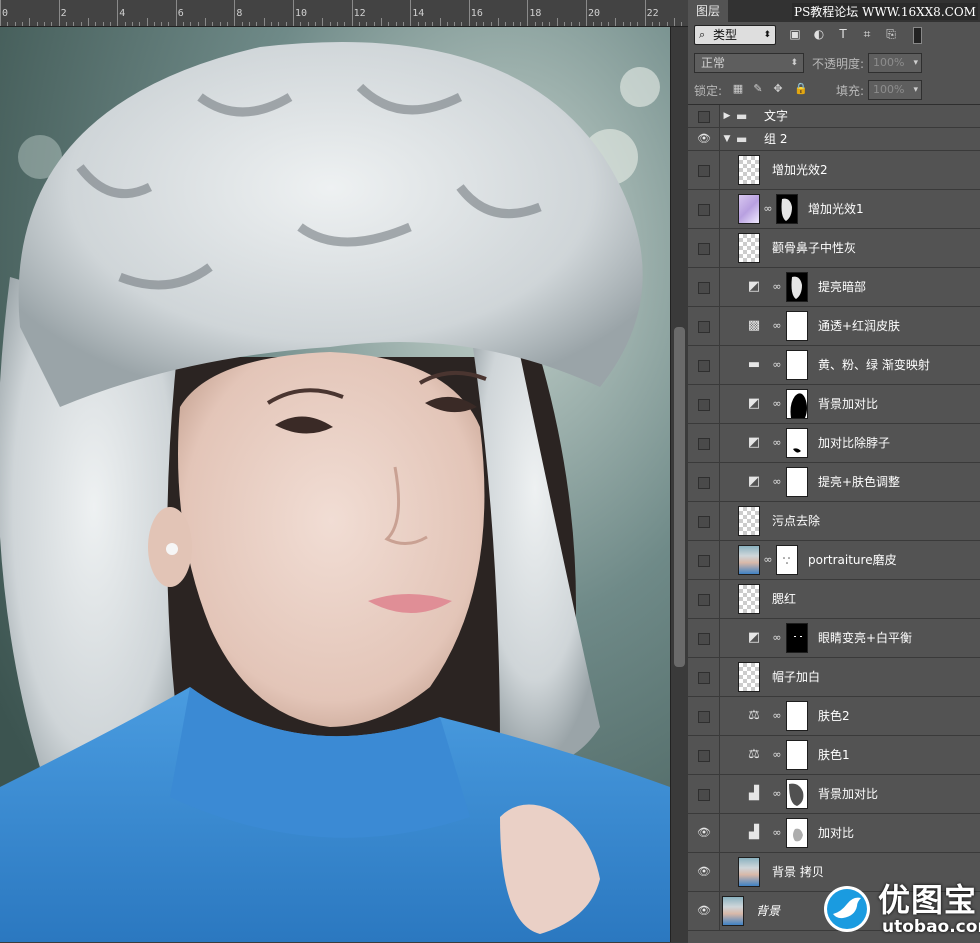  Describe the element at coordinates (895, 63) in the screenshot. I see `opacity-field: 100% ▾` at that location.